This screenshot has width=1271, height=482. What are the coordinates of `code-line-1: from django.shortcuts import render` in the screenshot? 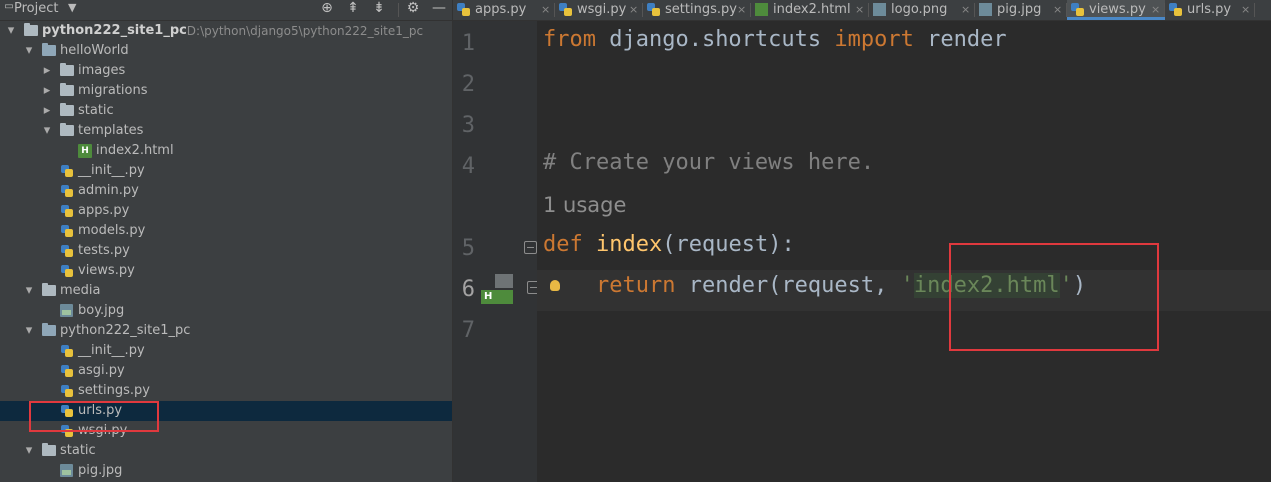 It's located at (775, 39).